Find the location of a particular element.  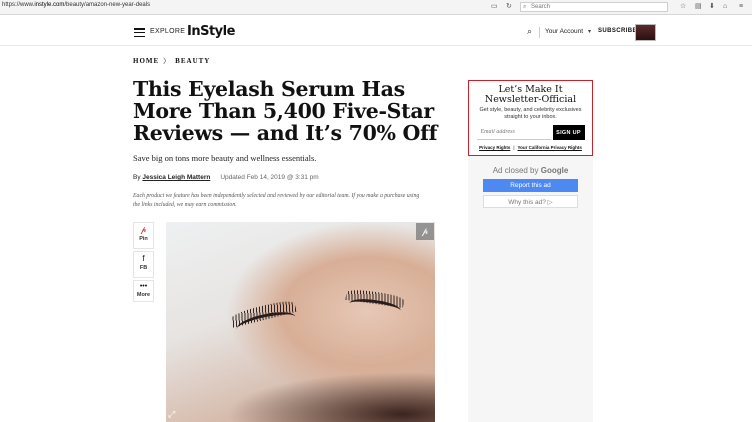

ad-closed-notice: Ad closed by Google is located at coordinates (530, 170).